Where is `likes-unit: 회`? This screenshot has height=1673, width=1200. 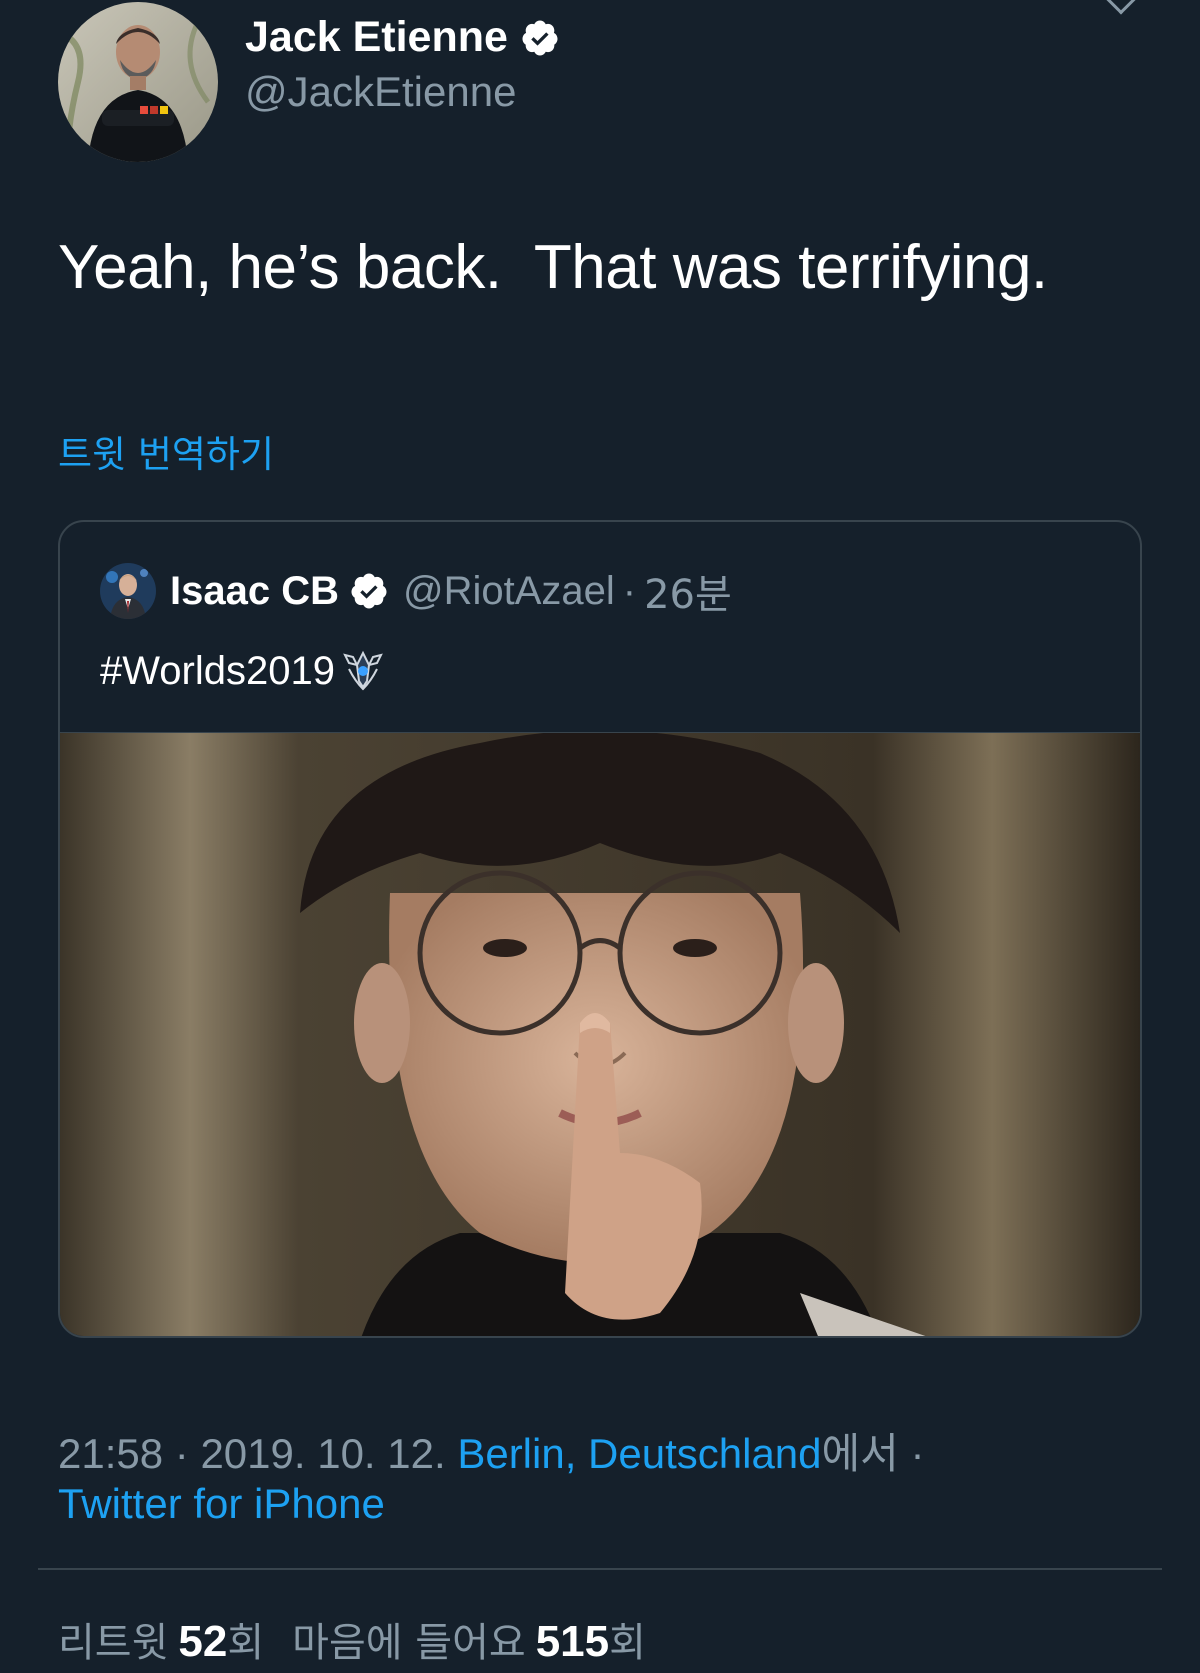
likes-unit: 회 is located at coordinates (627, 1643).